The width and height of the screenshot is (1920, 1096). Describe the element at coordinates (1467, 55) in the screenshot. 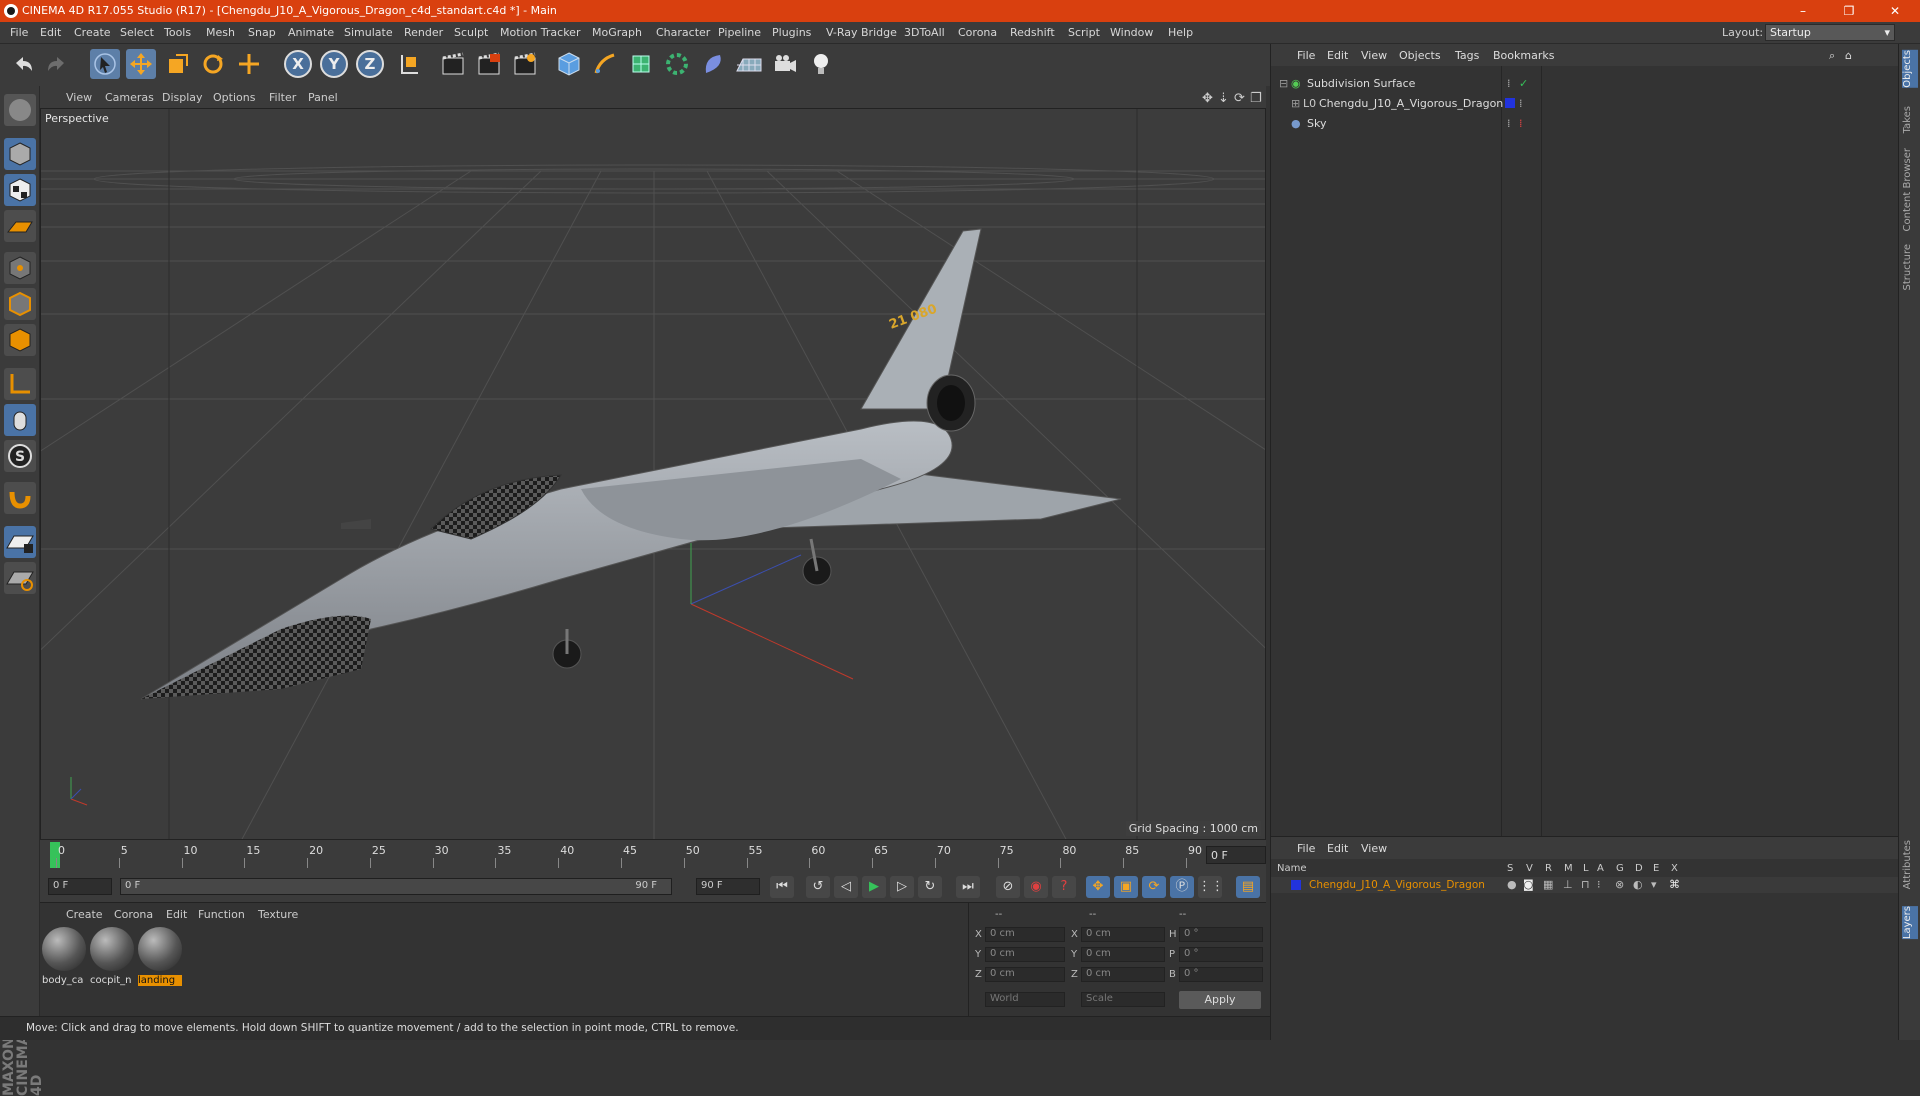

I see `object-menu-tags: Tags` at that location.